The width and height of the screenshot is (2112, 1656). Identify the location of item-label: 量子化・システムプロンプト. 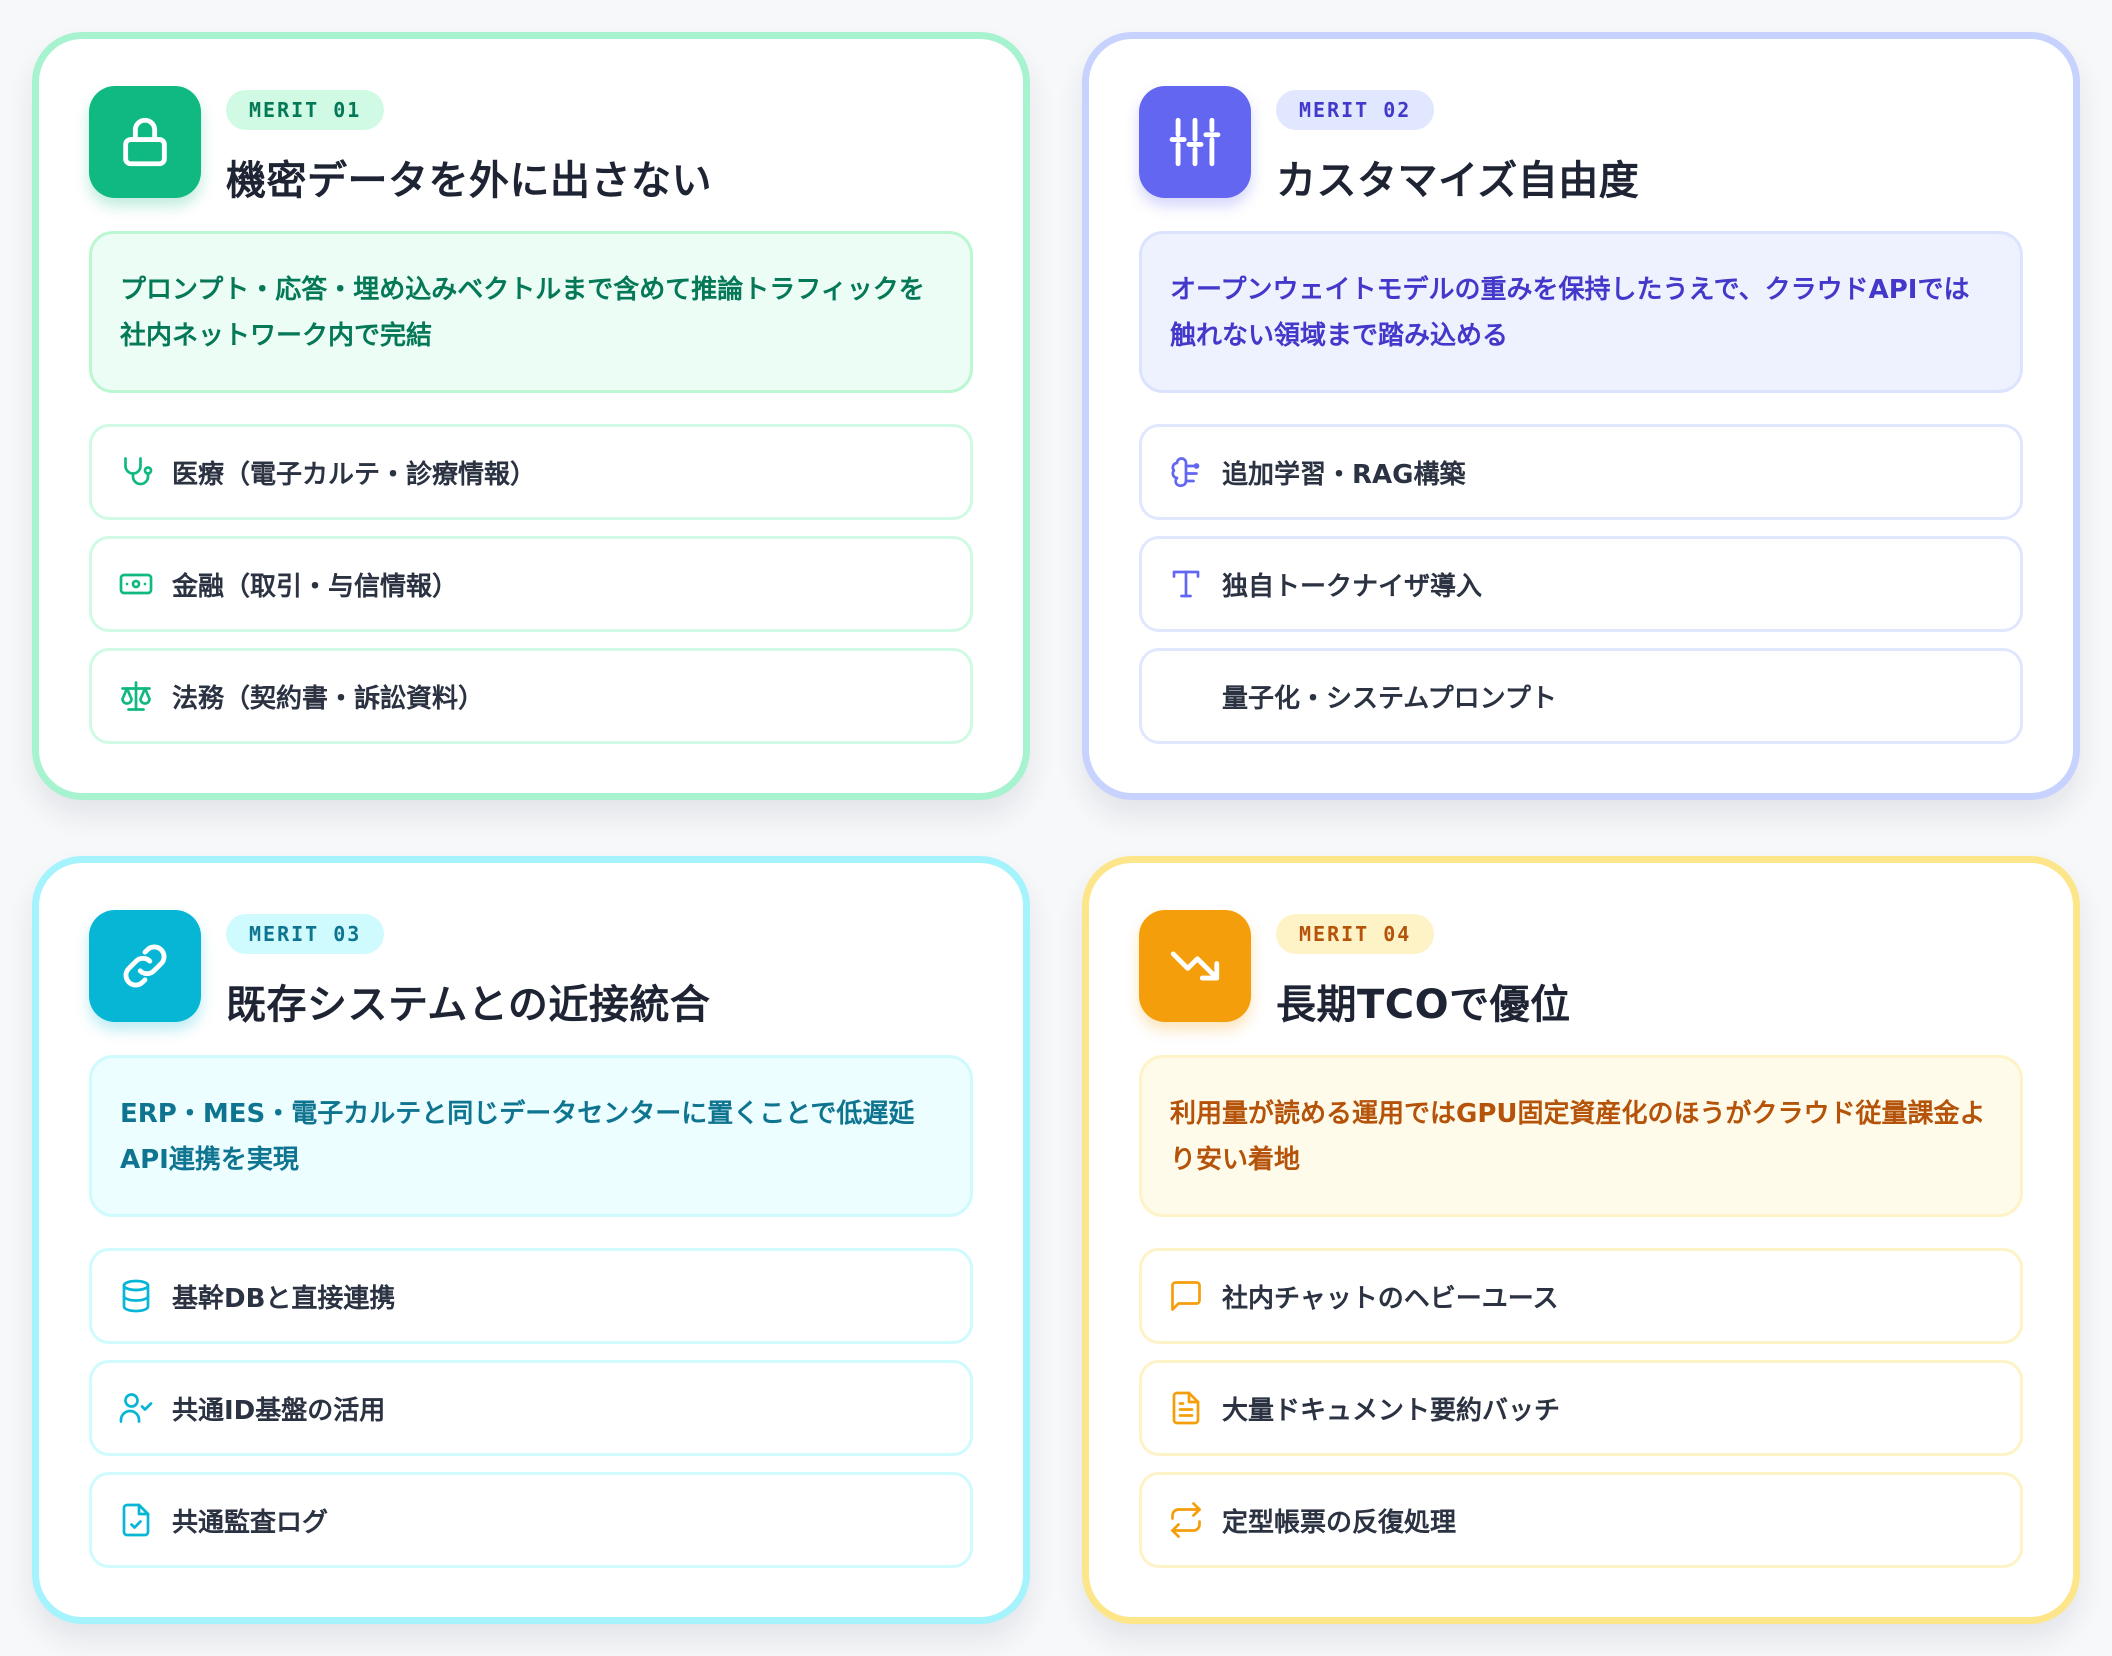
(1389, 698).